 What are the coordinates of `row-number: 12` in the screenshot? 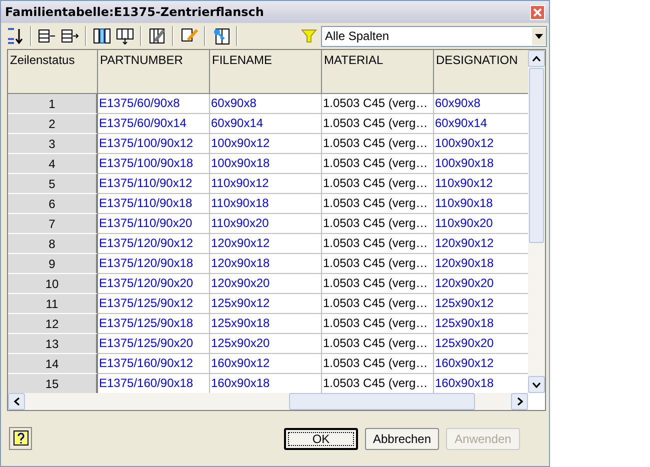 It's located at (53, 324).